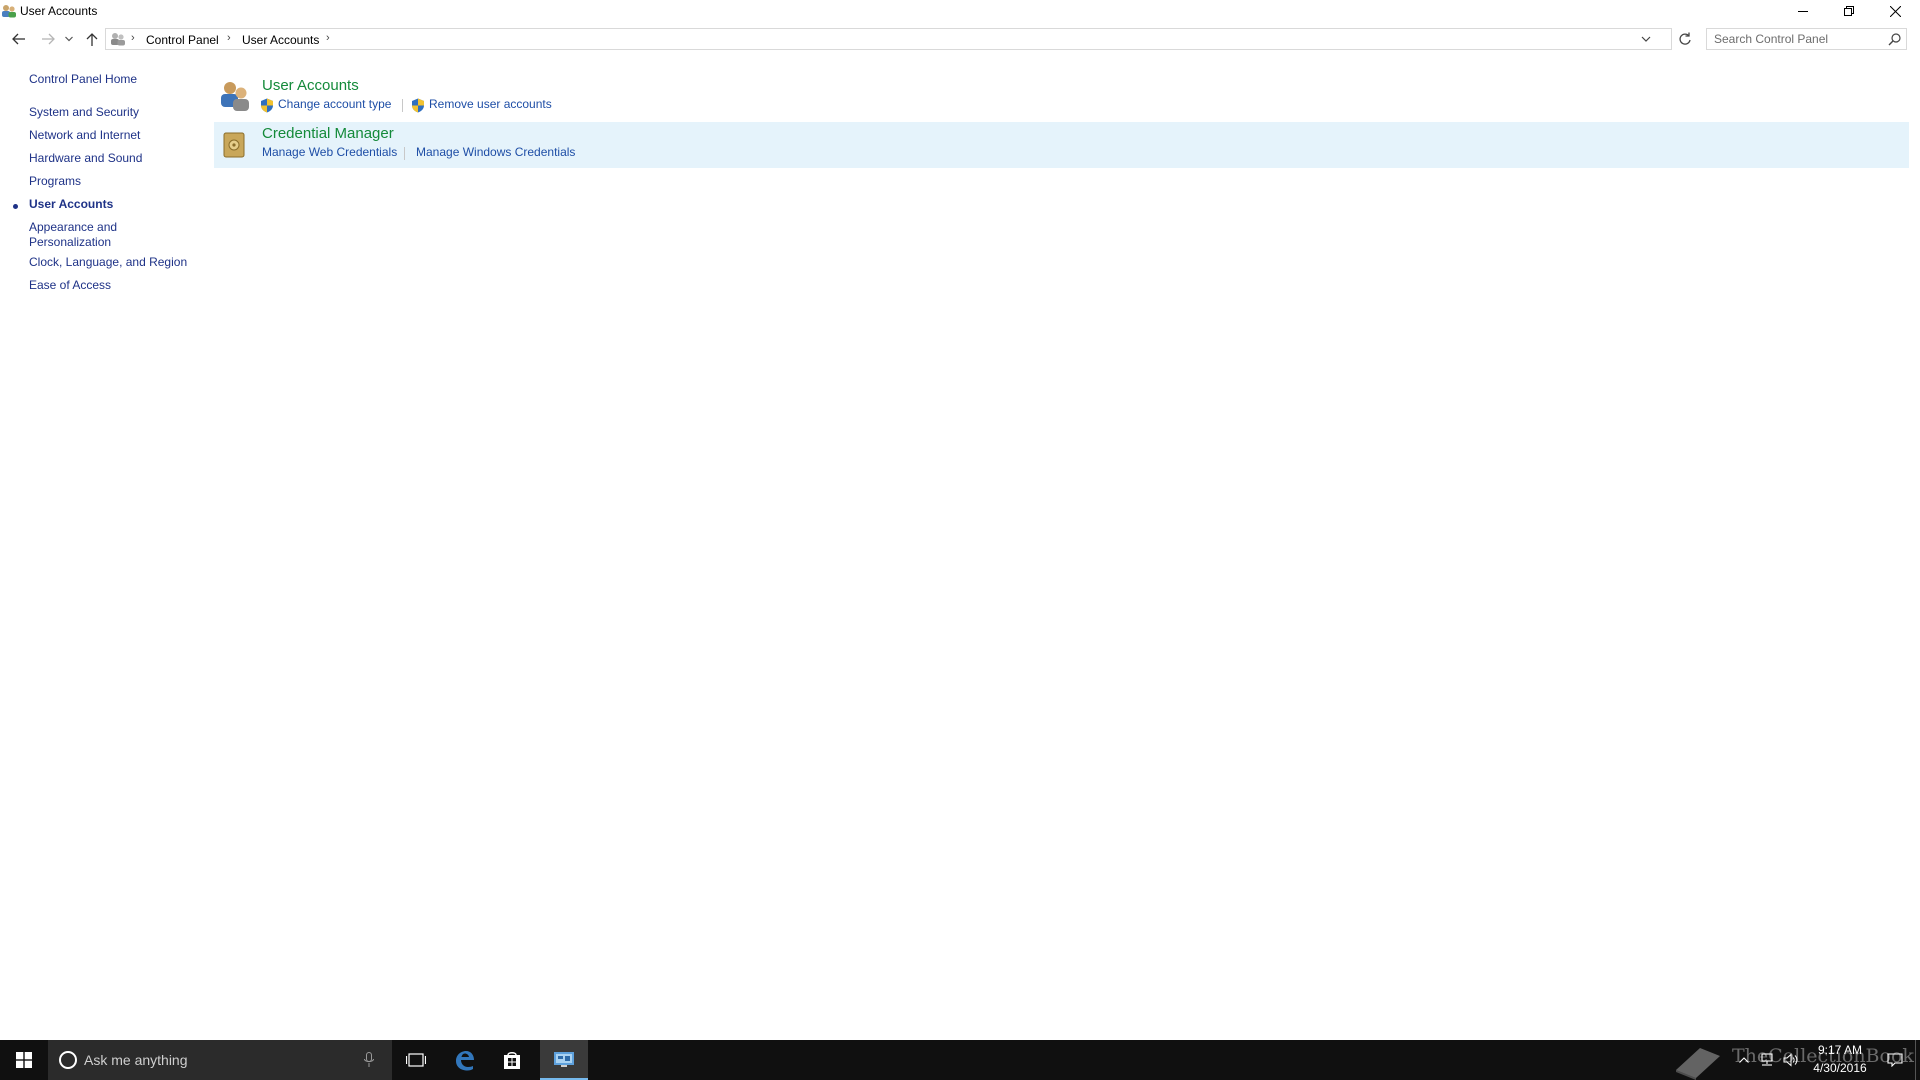 The image size is (1920, 1080). I want to click on edge-browser-button, so click(464, 1060).